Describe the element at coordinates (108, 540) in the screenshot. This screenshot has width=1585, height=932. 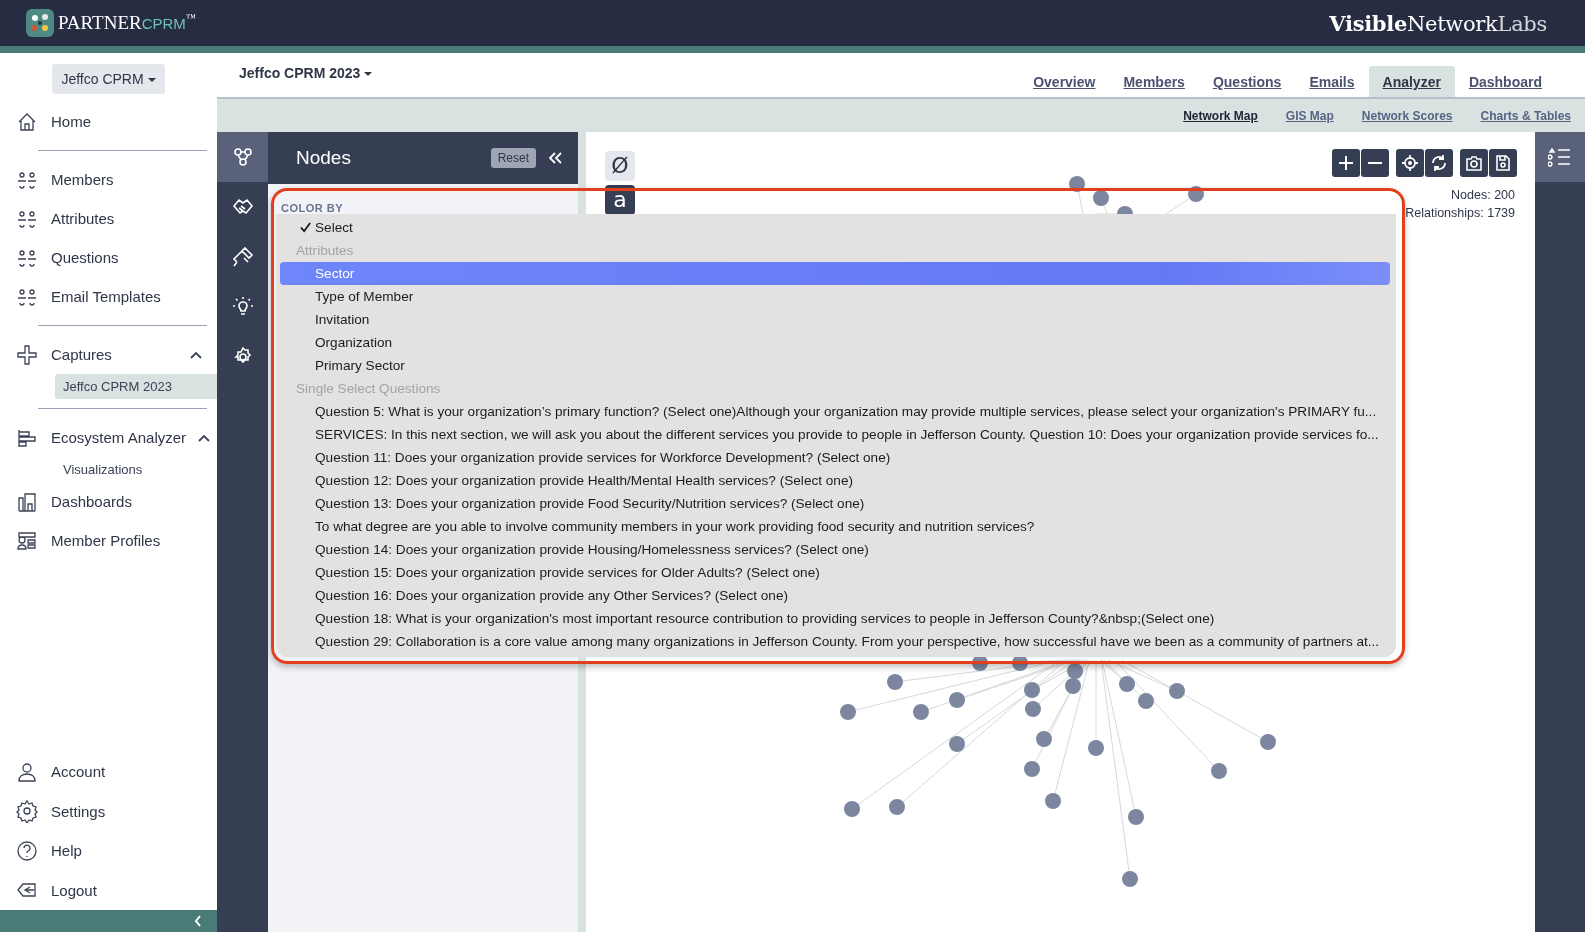
I see `sidebar-item: Member Profiles` at that location.